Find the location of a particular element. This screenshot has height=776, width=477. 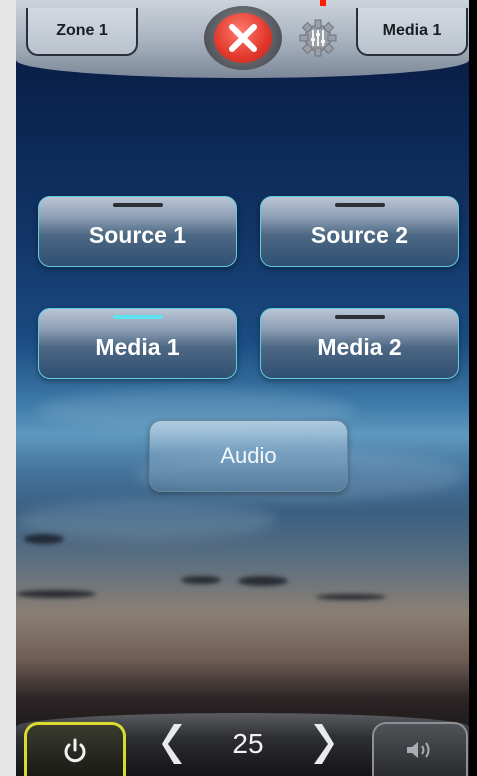

close-button is located at coordinates (243, 38).